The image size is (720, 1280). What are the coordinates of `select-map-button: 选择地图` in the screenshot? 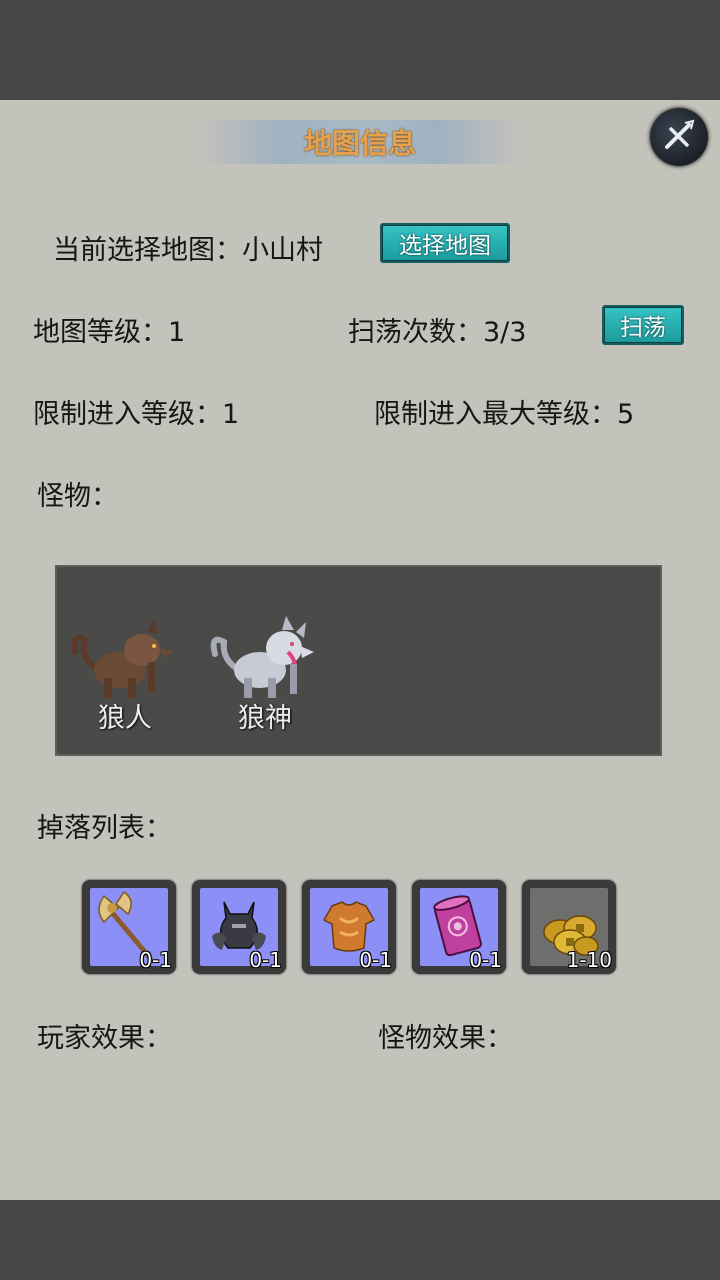 It's located at (445, 243).